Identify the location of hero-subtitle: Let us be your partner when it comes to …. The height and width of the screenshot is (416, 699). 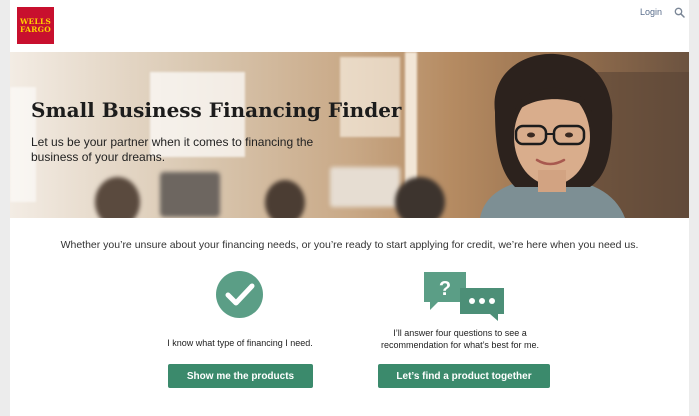
(172, 149).